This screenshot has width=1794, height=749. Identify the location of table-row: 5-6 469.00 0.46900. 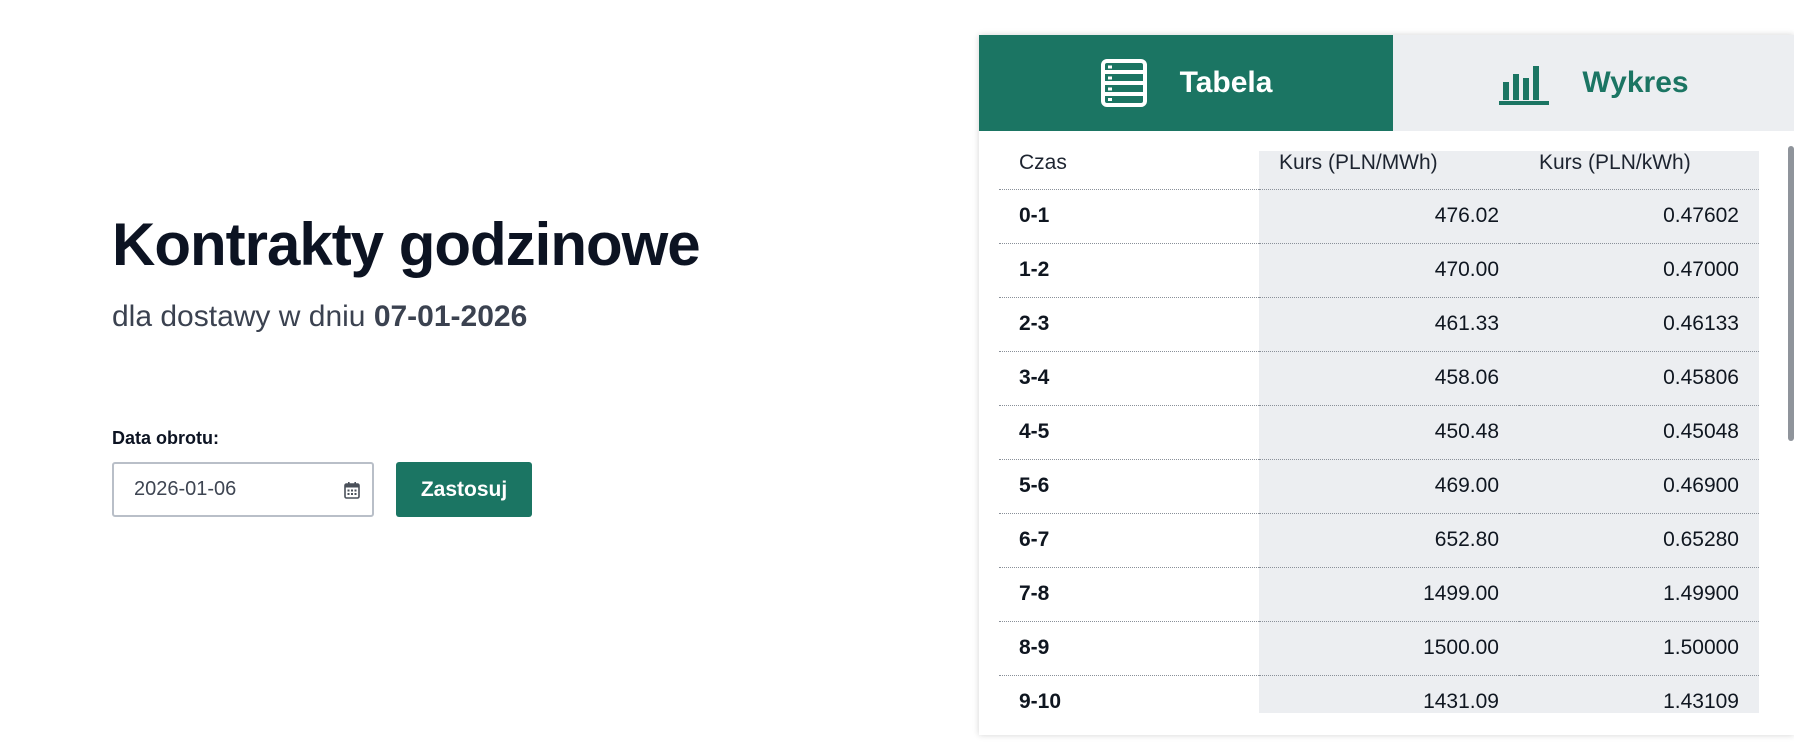
(1379, 486).